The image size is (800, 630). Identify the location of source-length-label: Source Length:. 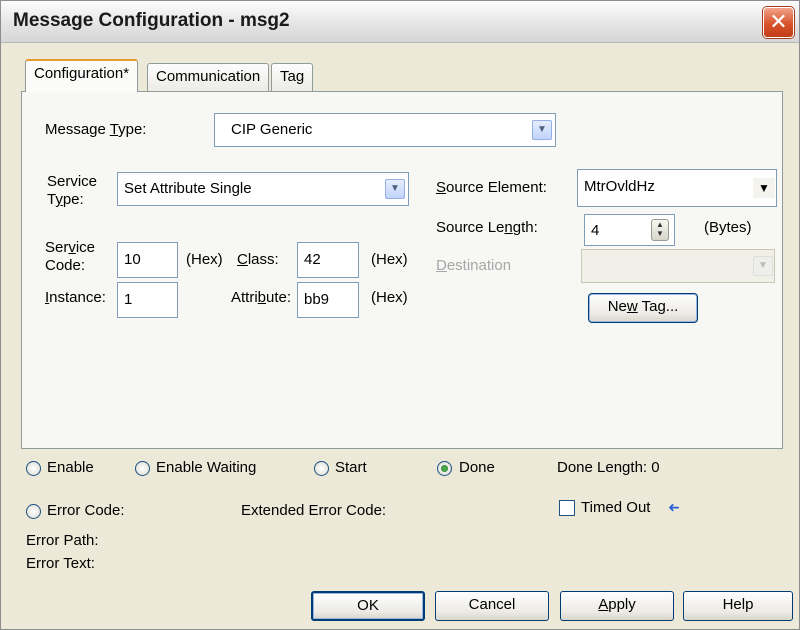
(487, 227).